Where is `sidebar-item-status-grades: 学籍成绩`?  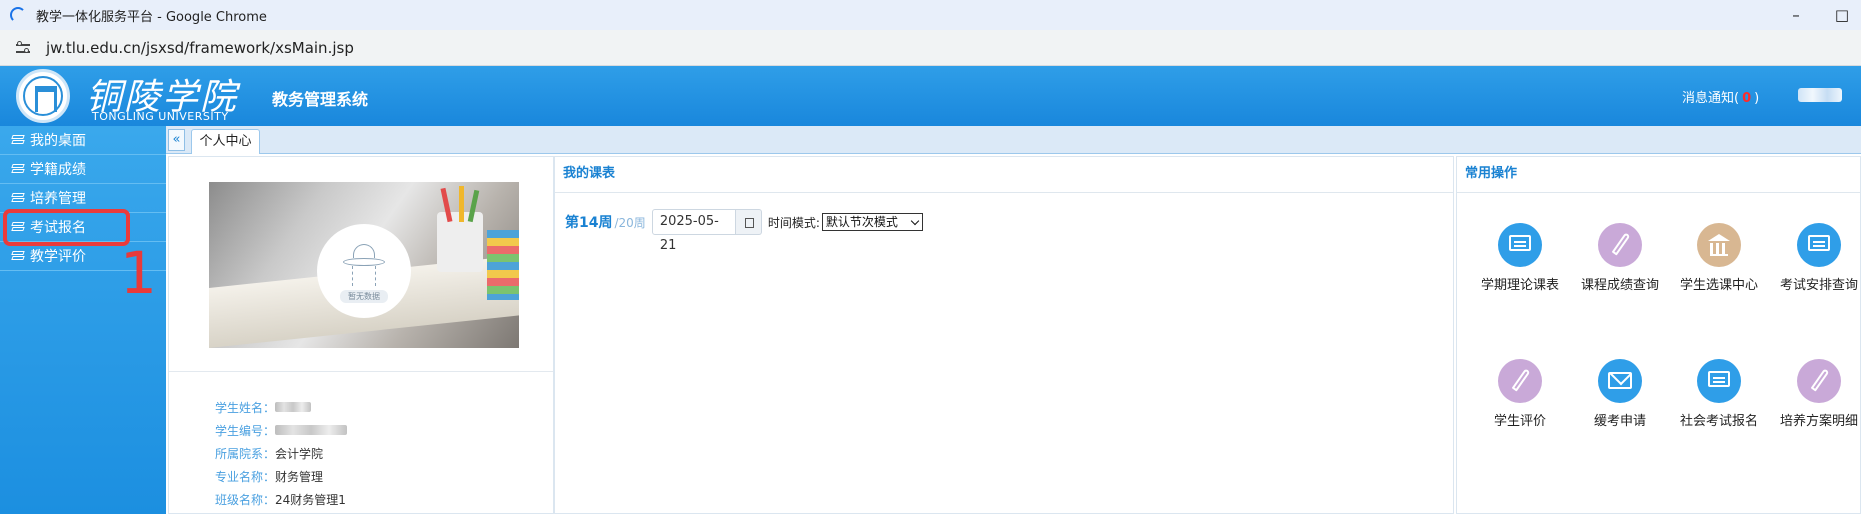
sidebar-item-status-grades: 学籍成绩 is located at coordinates (83, 169).